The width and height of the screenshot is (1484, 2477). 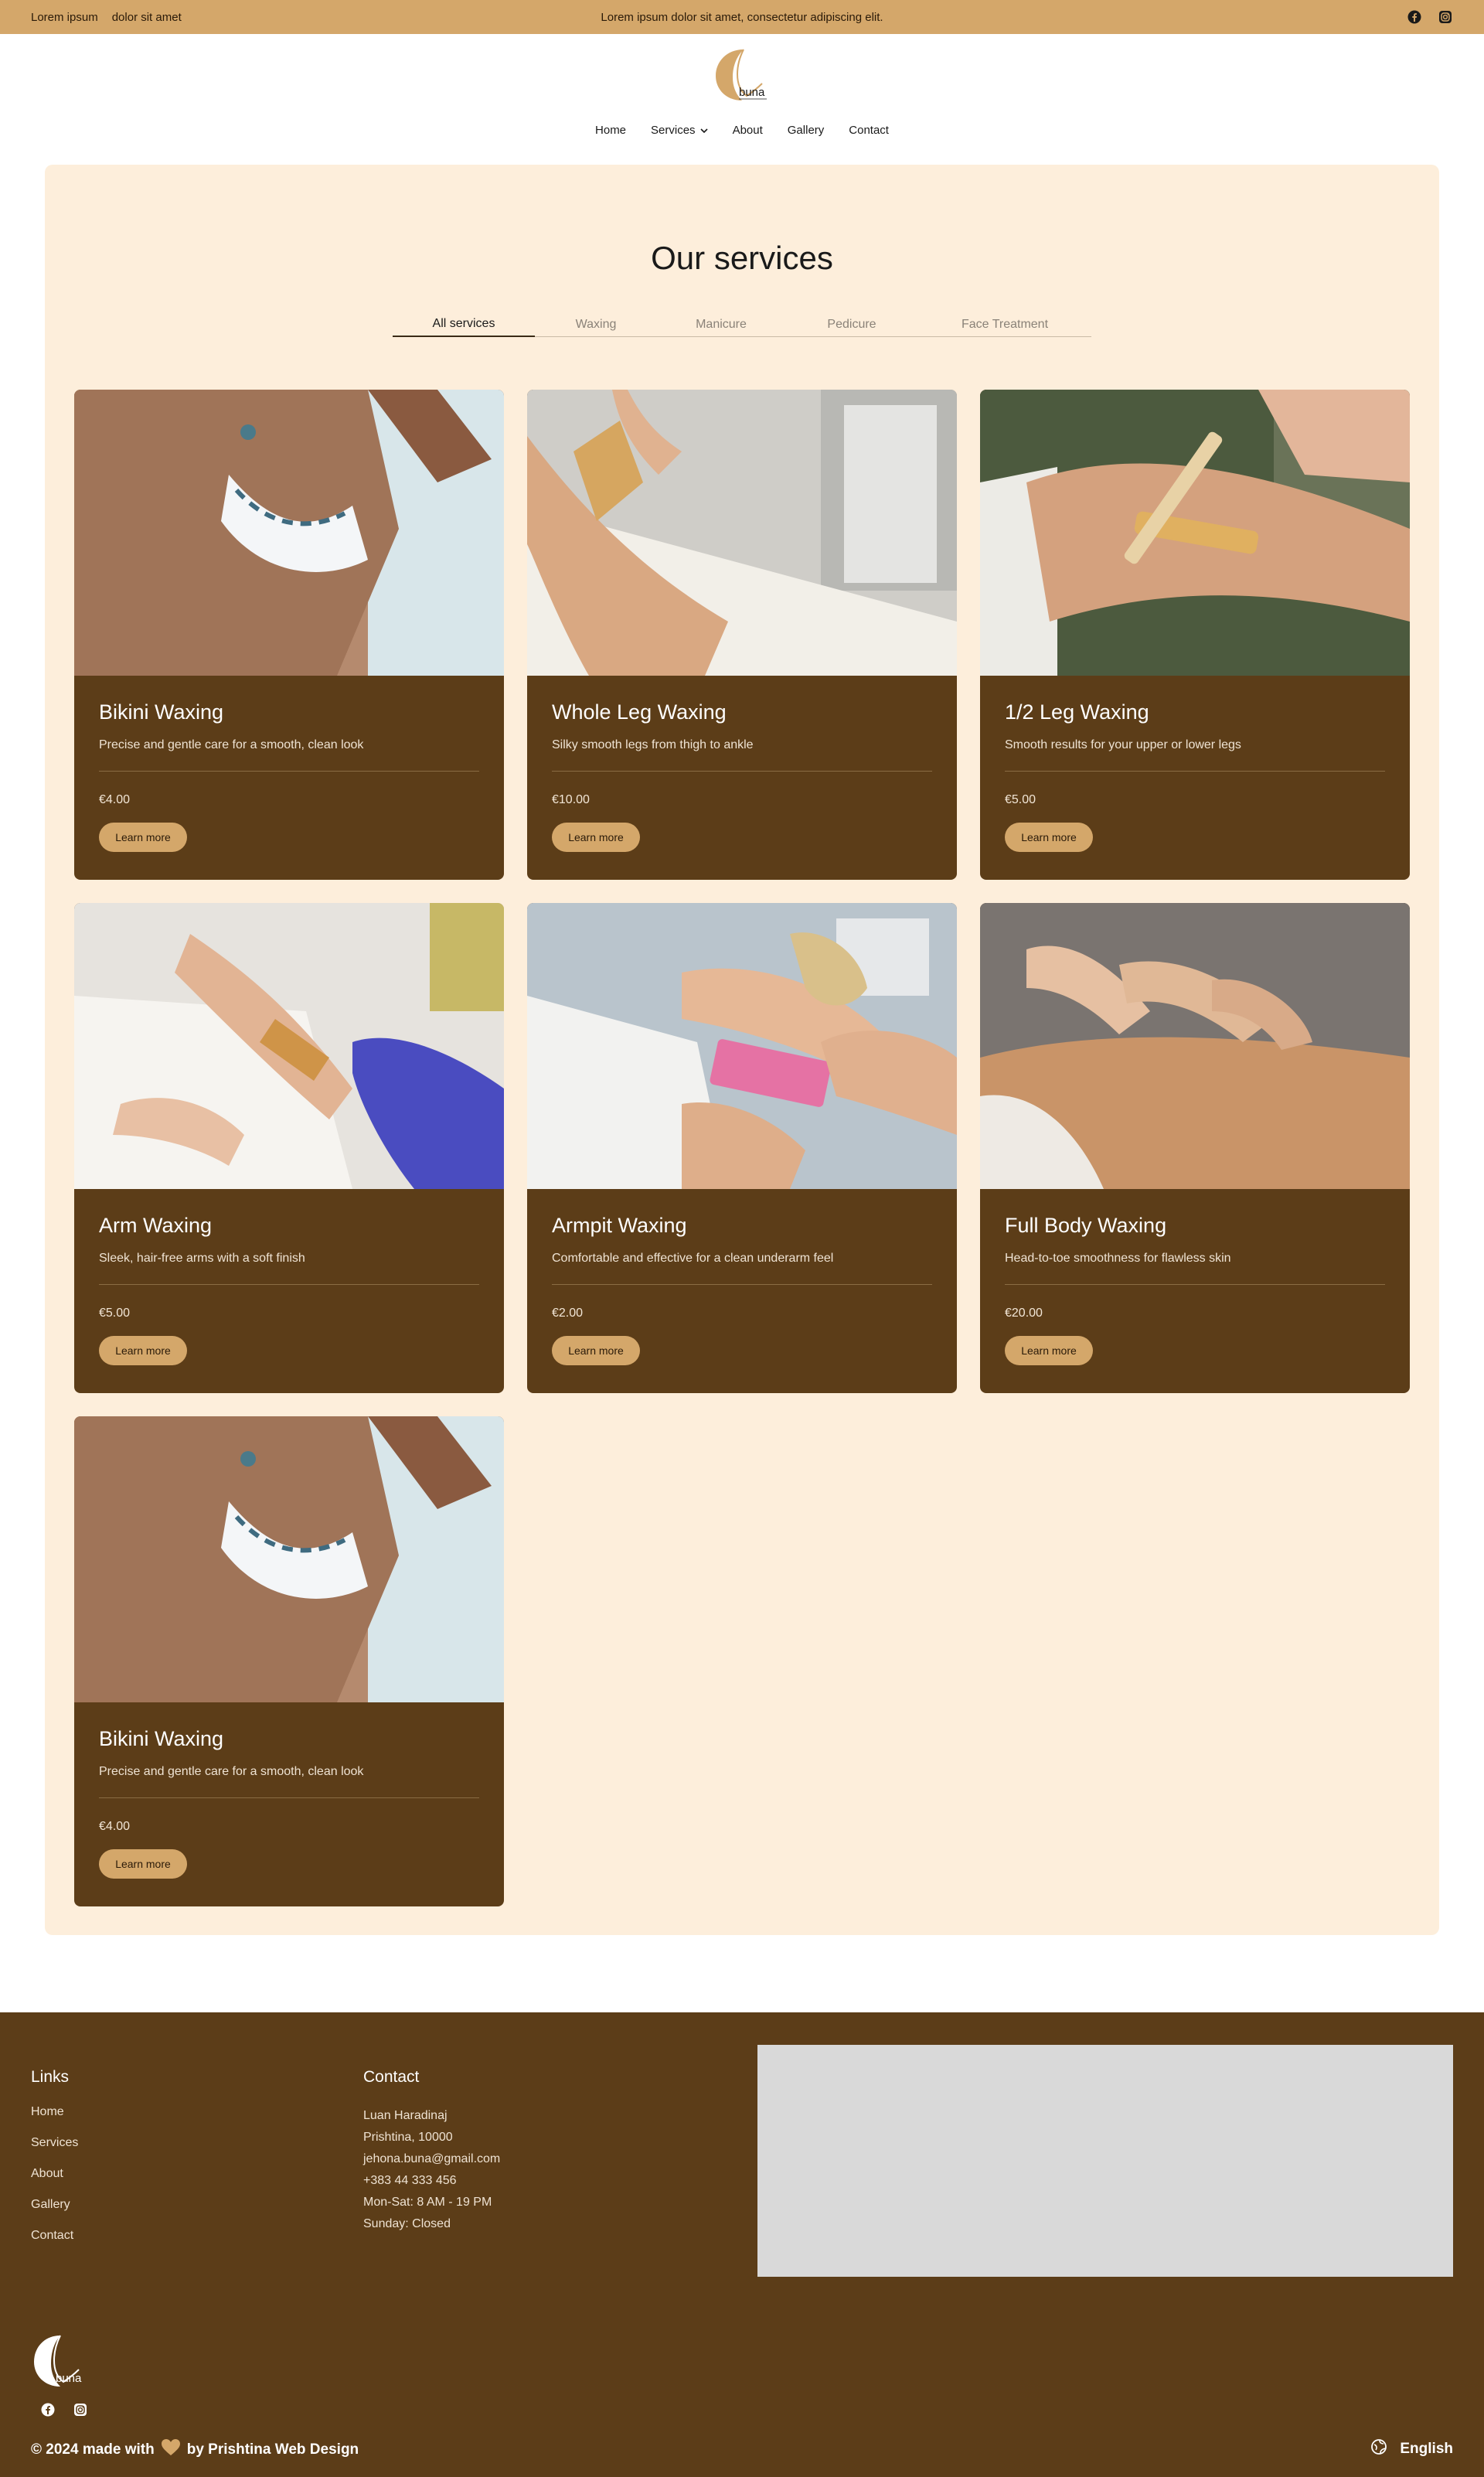 What do you see at coordinates (69, 2378) in the screenshot?
I see `footer-logo-text: buna` at bounding box center [69, 2378].